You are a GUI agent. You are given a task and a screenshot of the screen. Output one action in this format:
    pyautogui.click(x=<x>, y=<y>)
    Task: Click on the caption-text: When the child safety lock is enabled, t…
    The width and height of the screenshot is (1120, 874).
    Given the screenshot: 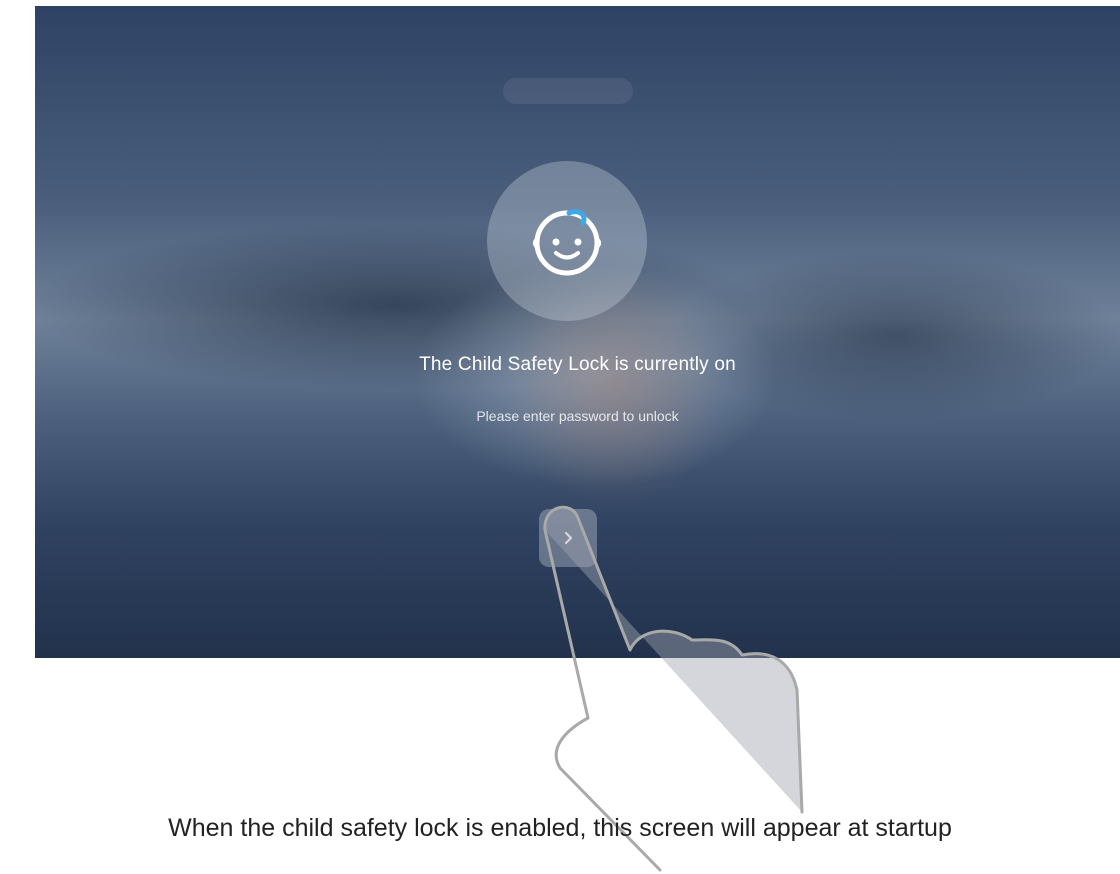 What is the action you would take?
    pyautogui.click(x=560, y=828)
    